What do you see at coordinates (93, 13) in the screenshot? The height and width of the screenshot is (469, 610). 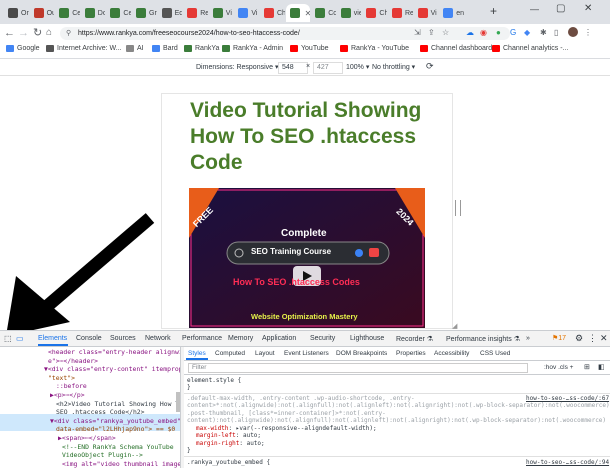 I see `browser-tab: Do` at bounding box center [93, 13].